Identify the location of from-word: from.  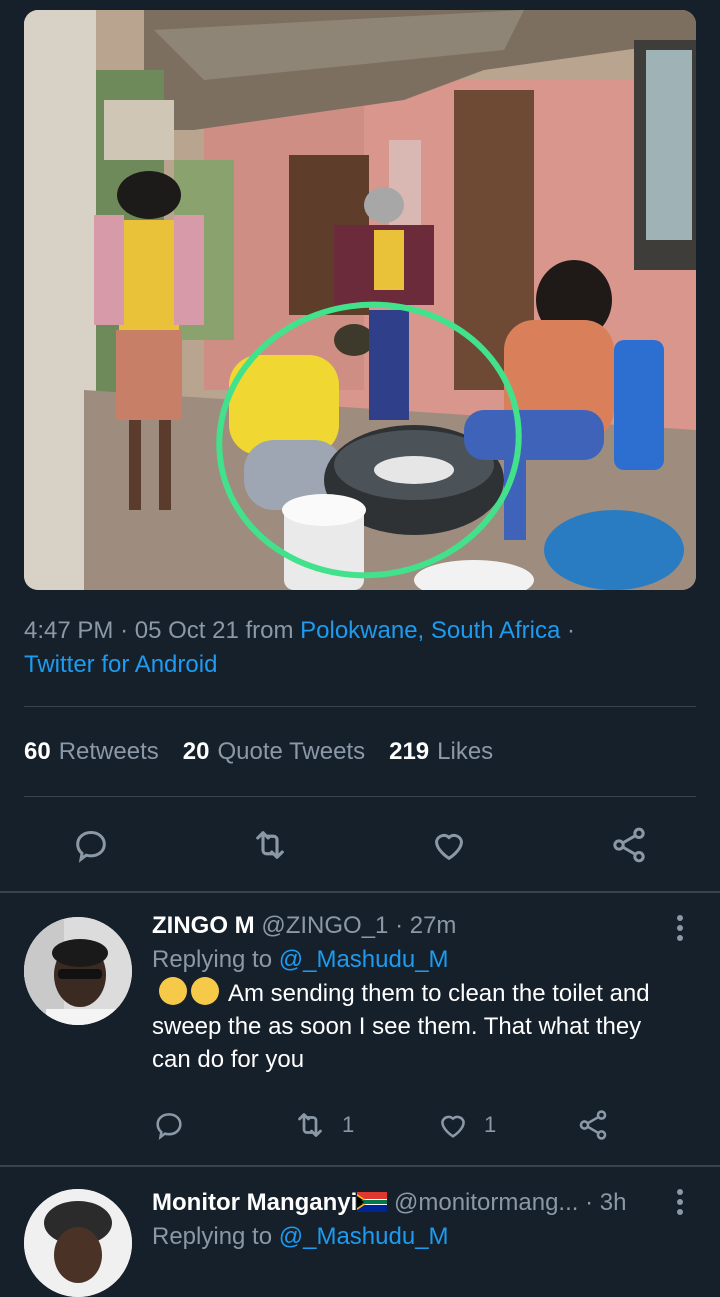
(269, 630).